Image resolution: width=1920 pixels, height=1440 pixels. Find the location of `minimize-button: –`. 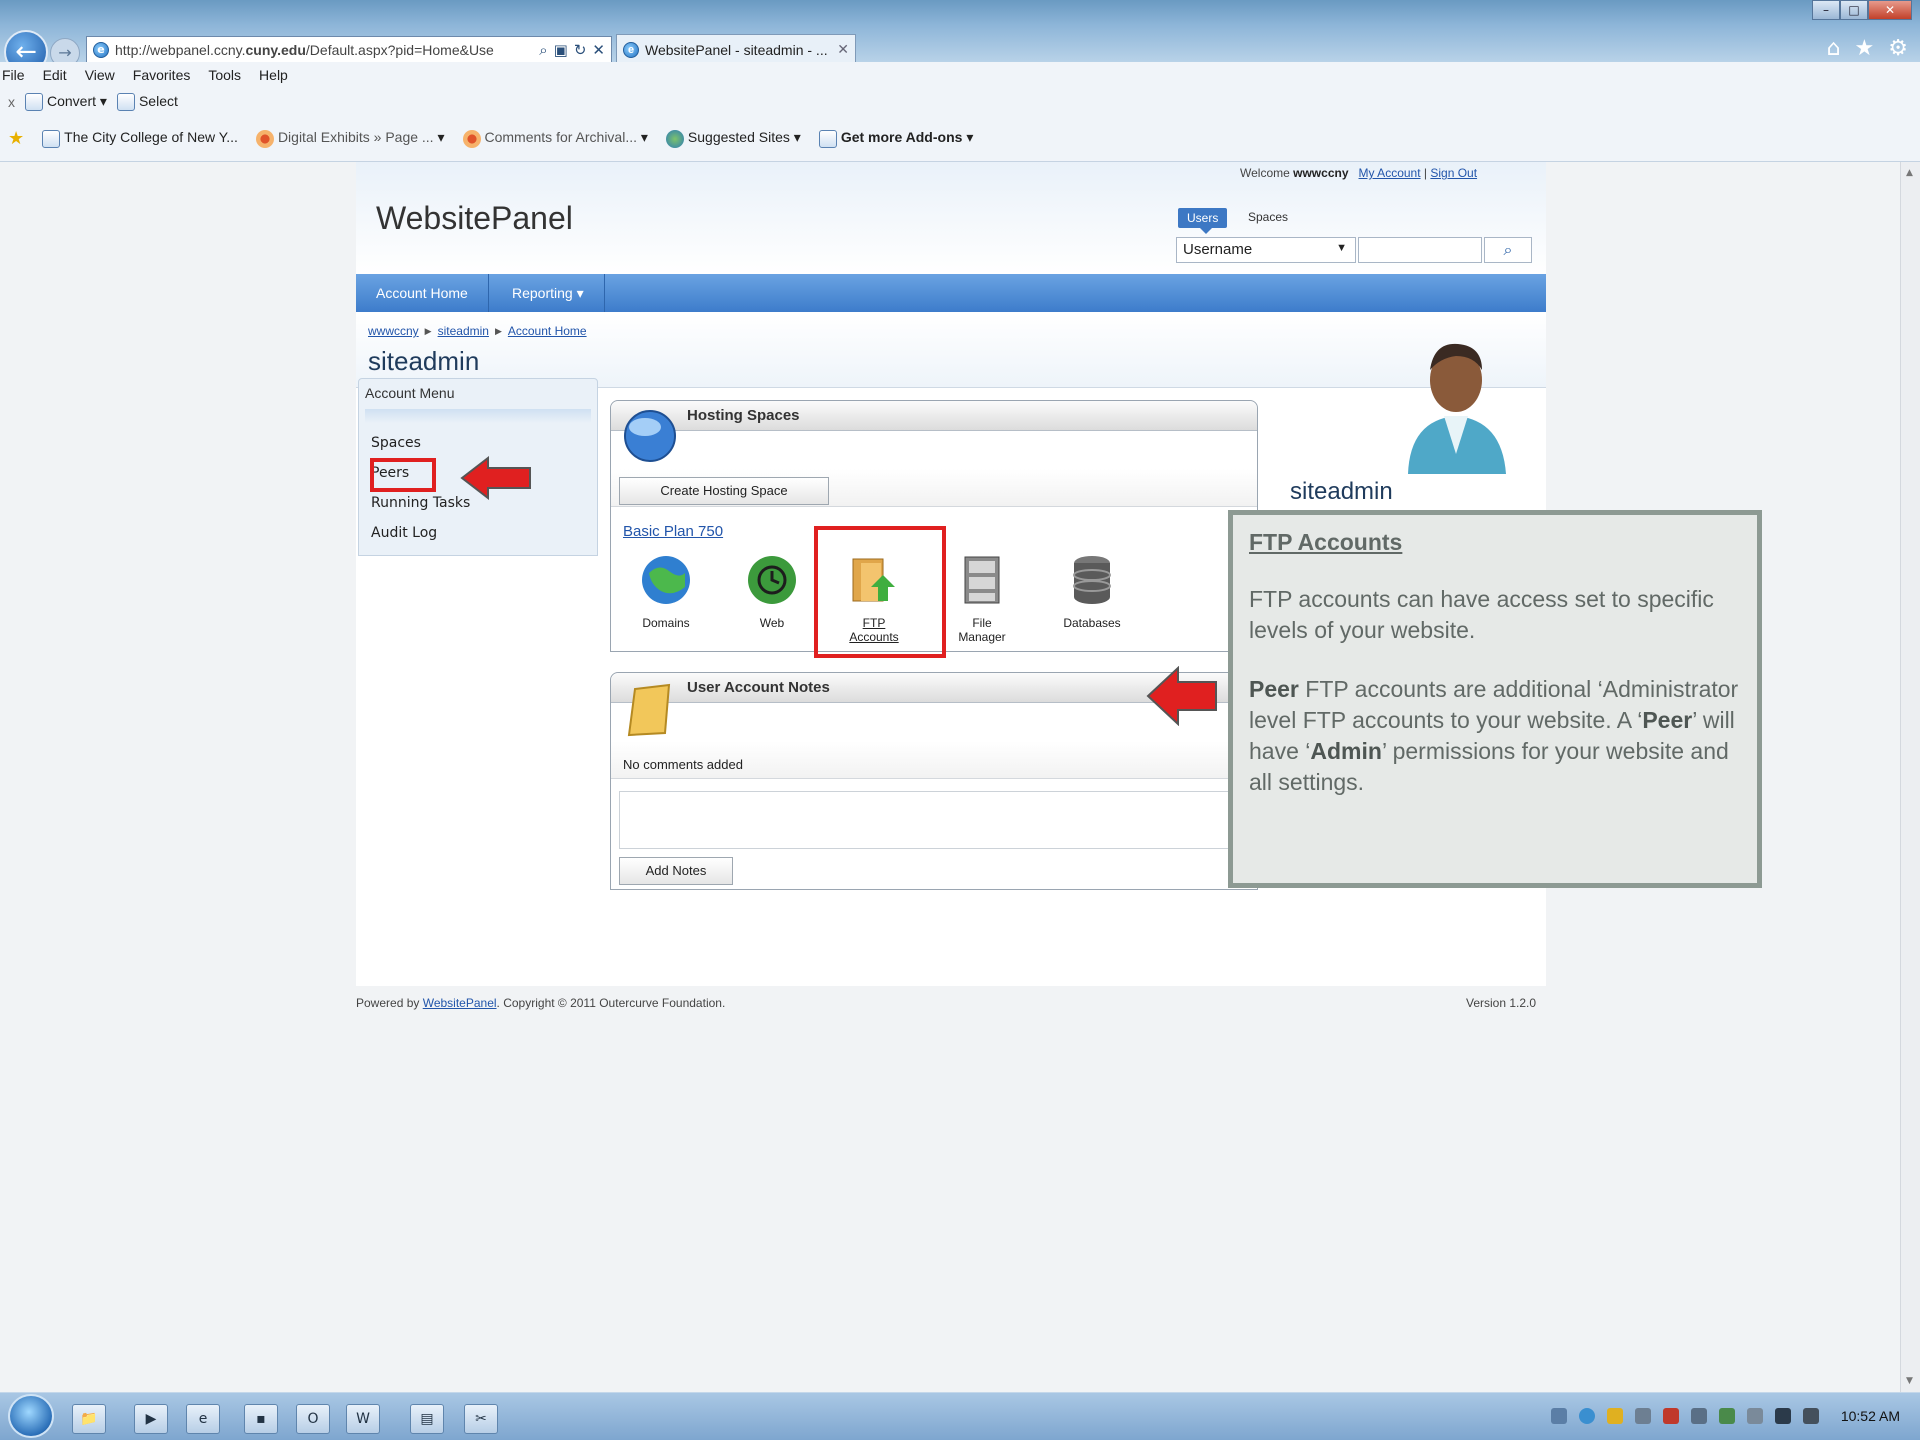

minimize-button: – is located at coordinates (1826, 10).